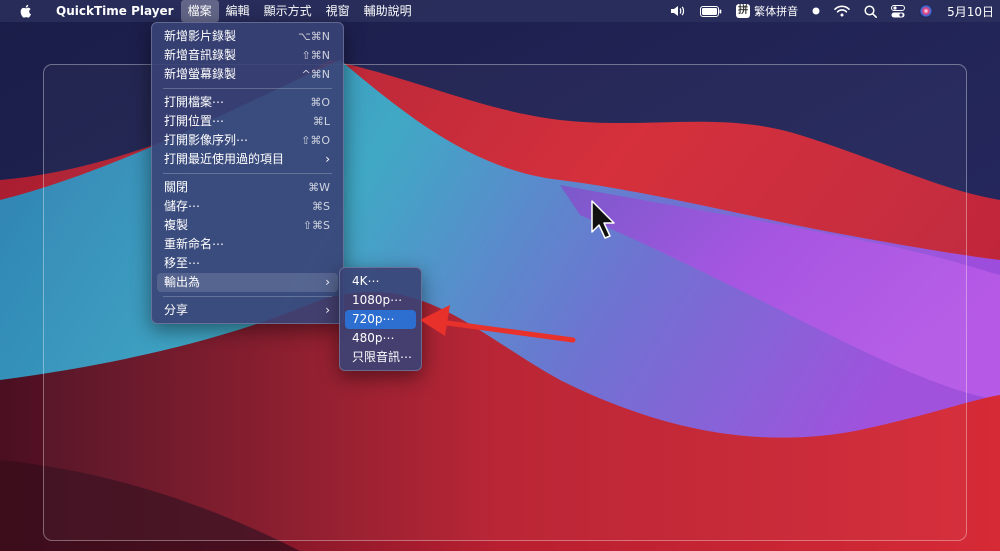  Describe the element at coordinates (238, 11) in the screenshot. I see `menu-edit: 編輯` at that location.